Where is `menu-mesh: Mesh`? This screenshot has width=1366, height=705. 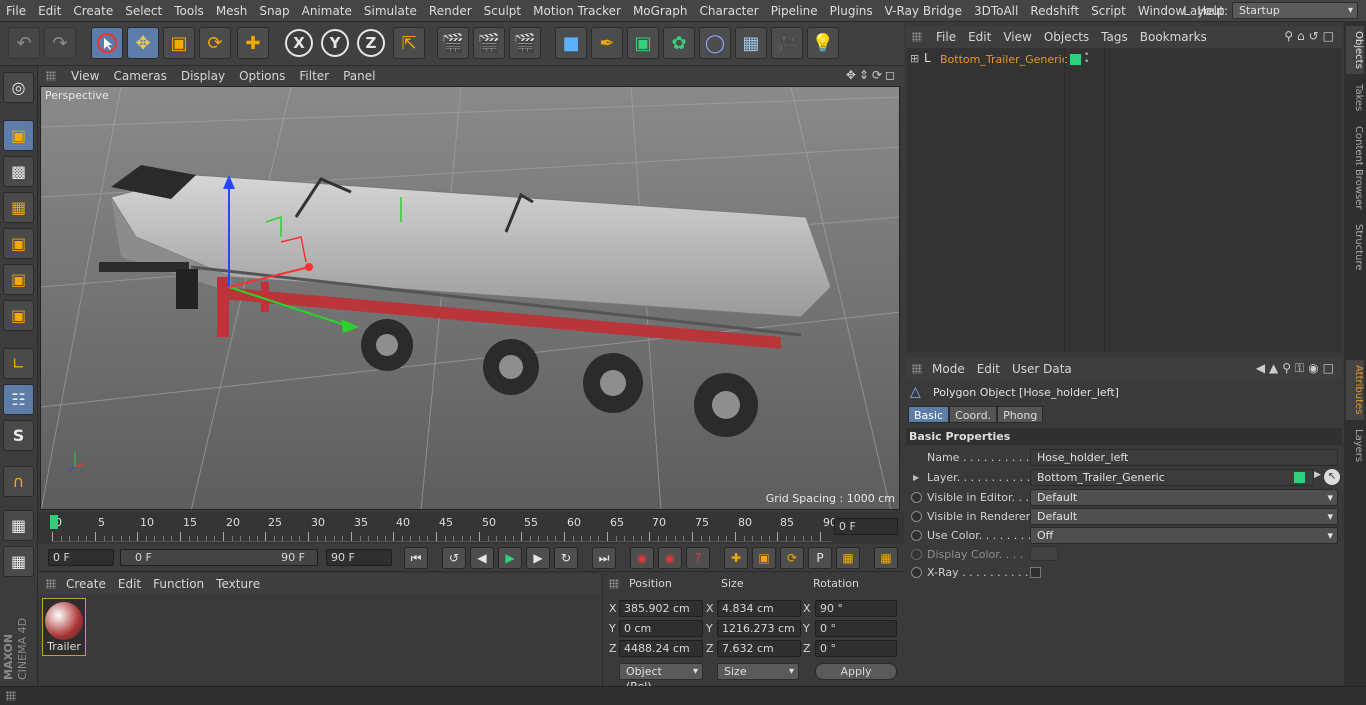
menu-mesh: Mesh is located at coordinates (232, 11).